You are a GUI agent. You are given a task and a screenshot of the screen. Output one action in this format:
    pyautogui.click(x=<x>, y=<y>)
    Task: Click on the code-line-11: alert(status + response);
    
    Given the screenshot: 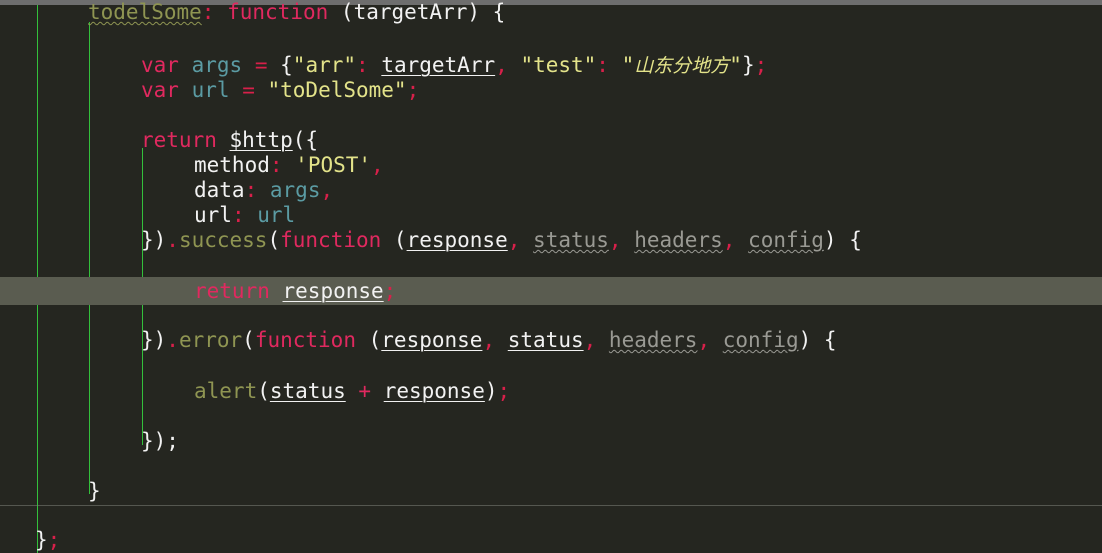 What is the action you would take?
    pyautogui.click(x=255, y=391)
    